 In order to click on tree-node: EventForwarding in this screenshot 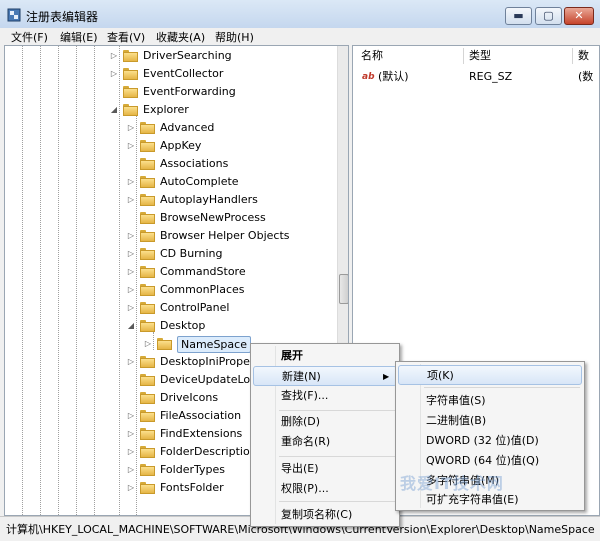, I will do `click(170, 92)`.